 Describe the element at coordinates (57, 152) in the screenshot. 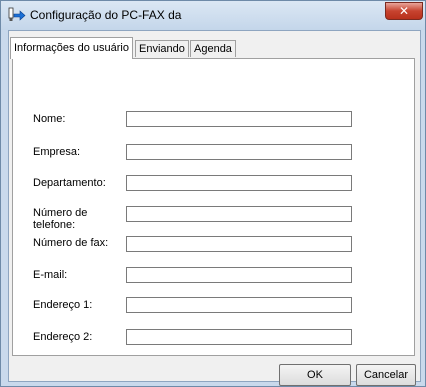

I see `company-label: Empresa:` at that location.